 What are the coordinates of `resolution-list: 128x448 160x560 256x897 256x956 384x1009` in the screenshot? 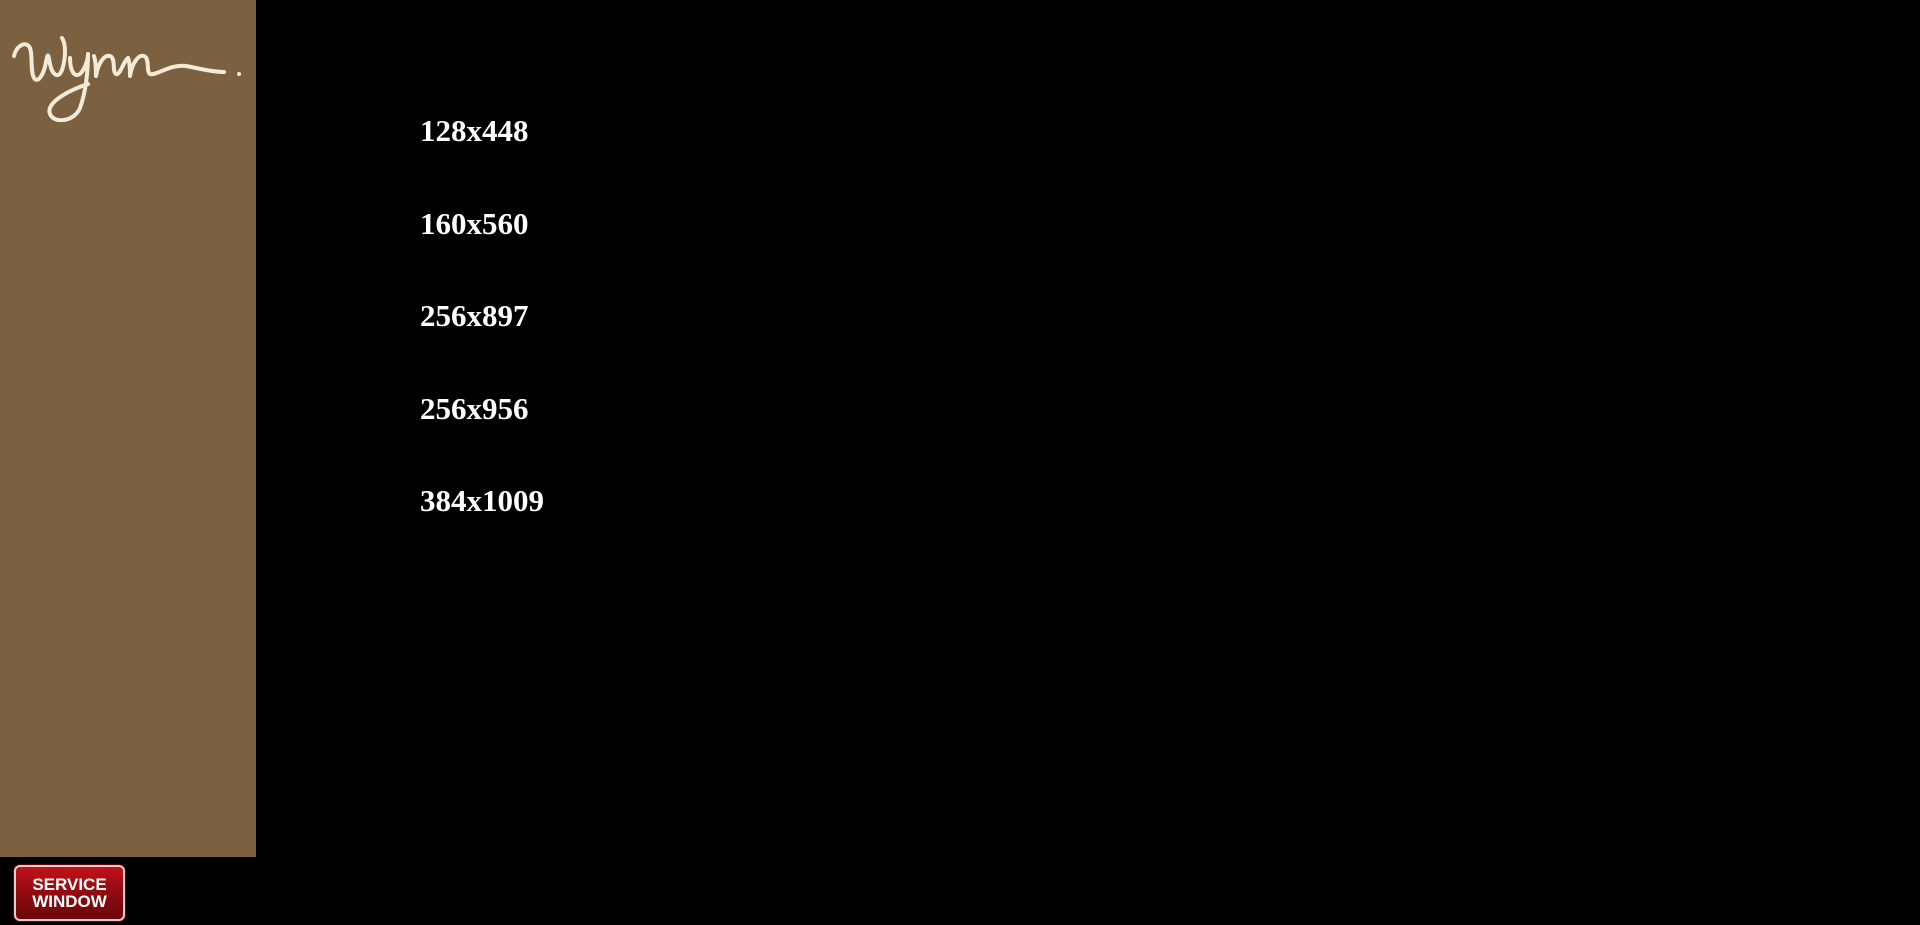 It's located at (482, 341).